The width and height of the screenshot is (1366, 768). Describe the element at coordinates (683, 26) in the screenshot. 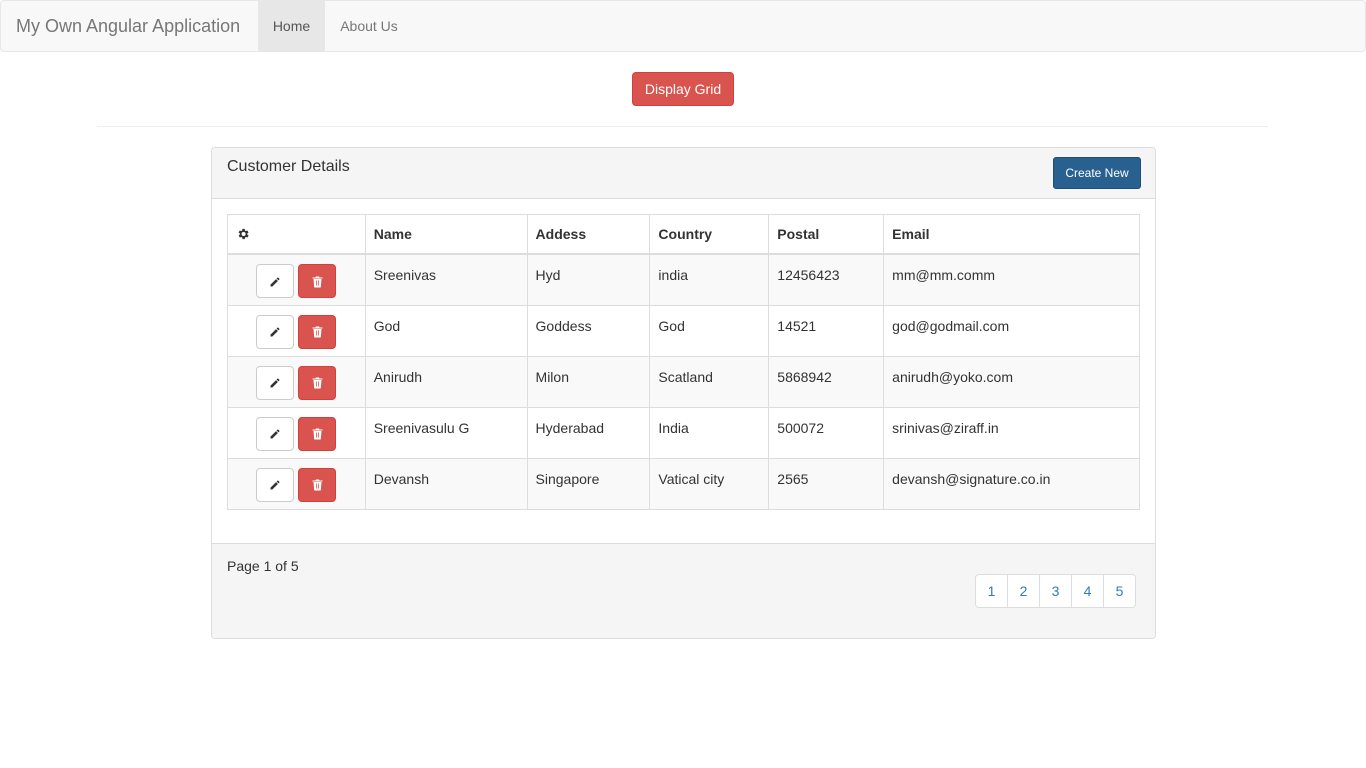

I see `navbar: My Own Angular Application Home About Us` at that location.